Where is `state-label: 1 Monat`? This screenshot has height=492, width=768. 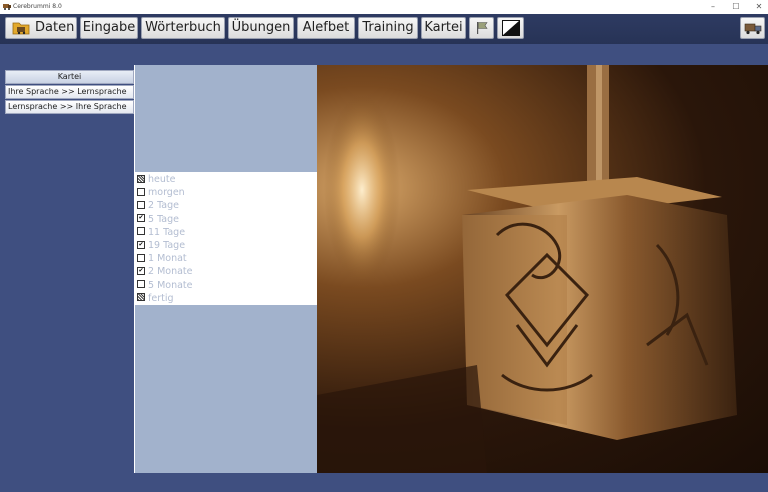
state-label: 1 Monat is located at coordinates (167, 259).